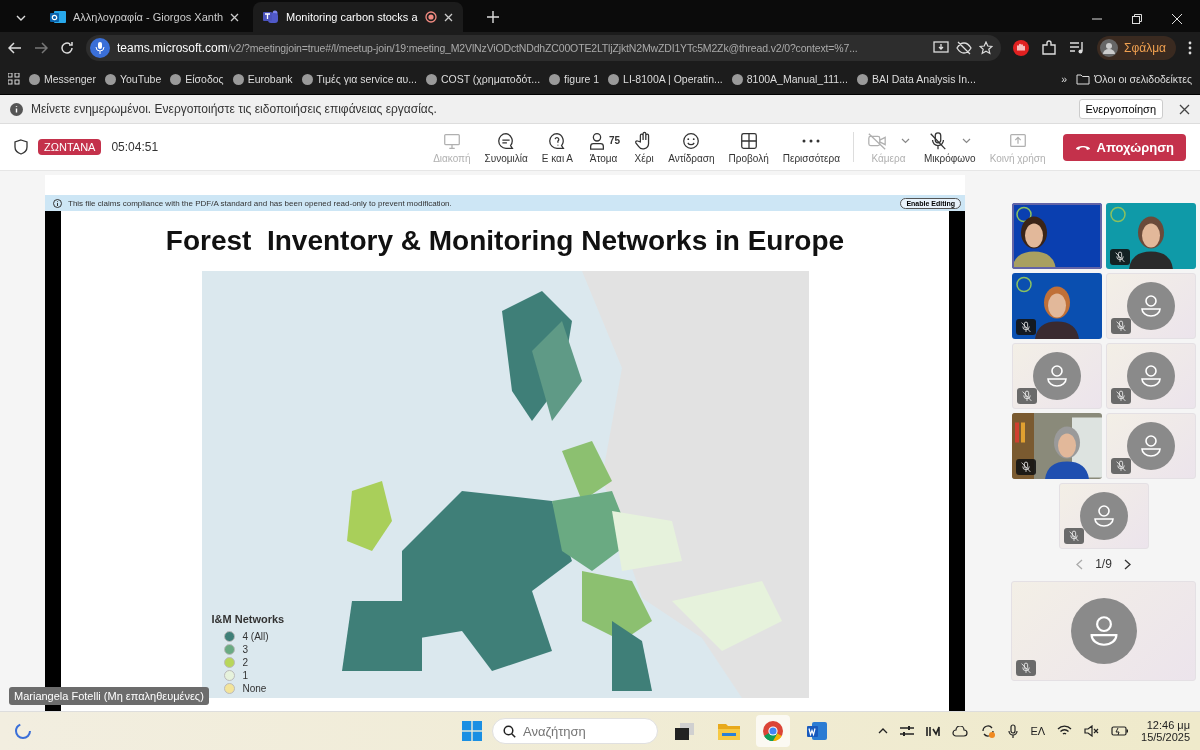 The image size is (1200, 750). What do you see at coordinates (960, 731) in the screenshot?
I see `cloud-icon` at bounding box center [960, 731].